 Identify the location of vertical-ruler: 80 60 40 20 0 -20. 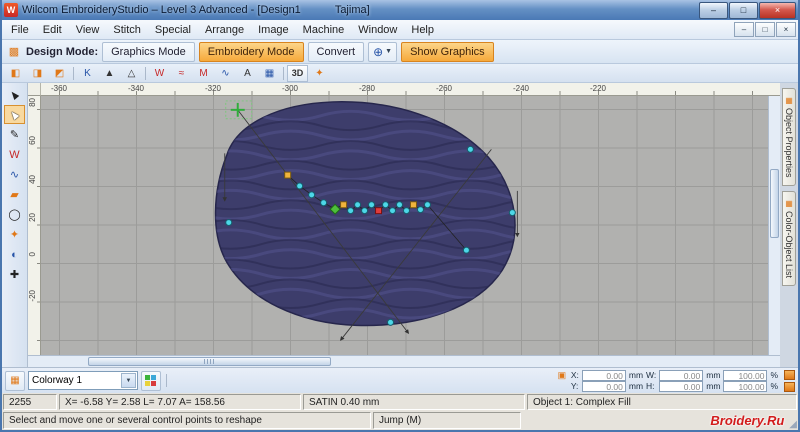
(34, 225).